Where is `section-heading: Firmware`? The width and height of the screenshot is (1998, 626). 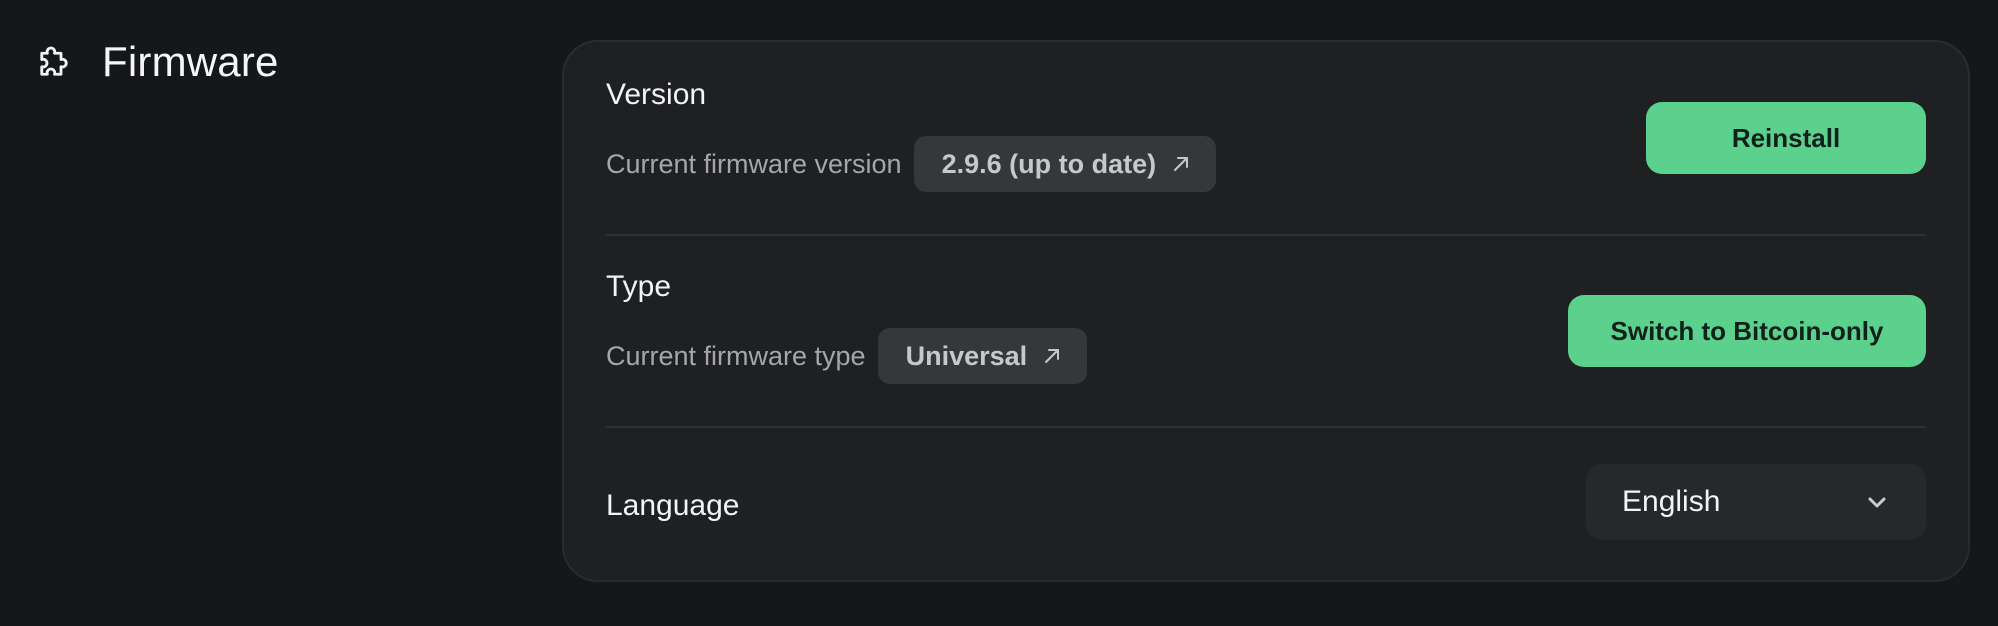
section-heading: Firmware is located at coordinates (155, 62).